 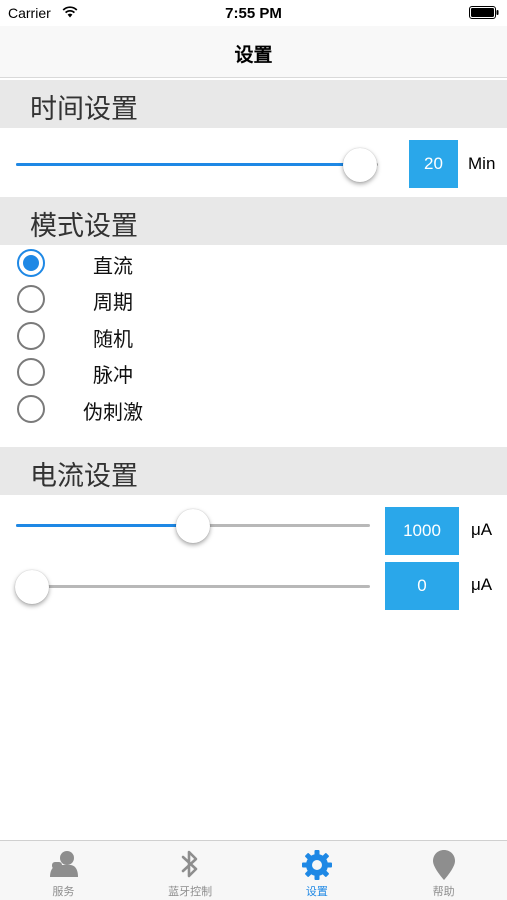 I want to click on current-slider-secondary, so click(x=192, y=586).